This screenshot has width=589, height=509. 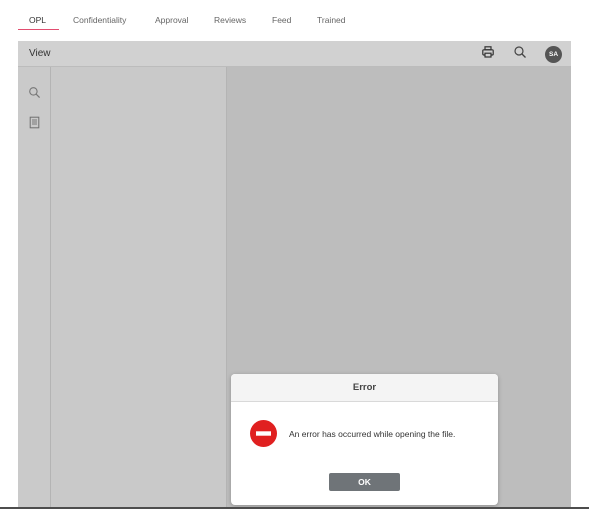 I want to click on viewer-toolbar: View SA, so click(x=294, y=54).